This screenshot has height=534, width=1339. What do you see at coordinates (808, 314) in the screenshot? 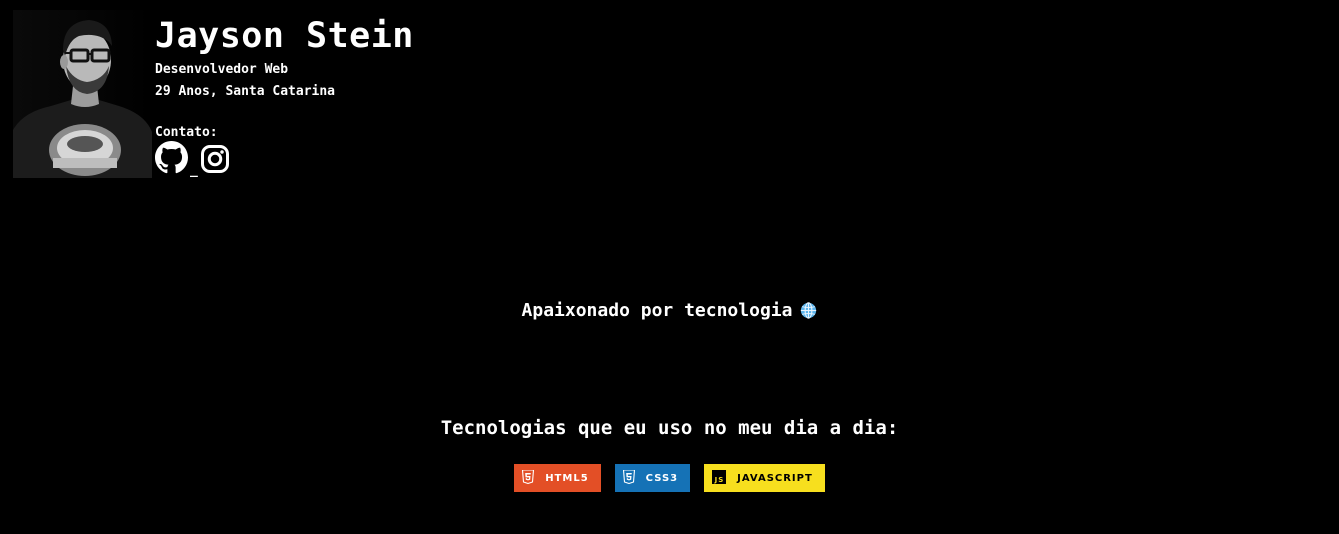
I see `globe-icon` at bounding box center [808, 314].